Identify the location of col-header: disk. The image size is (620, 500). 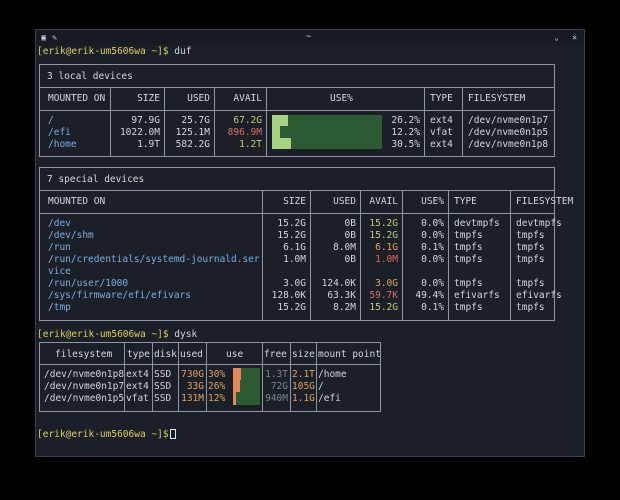
(165, 354).